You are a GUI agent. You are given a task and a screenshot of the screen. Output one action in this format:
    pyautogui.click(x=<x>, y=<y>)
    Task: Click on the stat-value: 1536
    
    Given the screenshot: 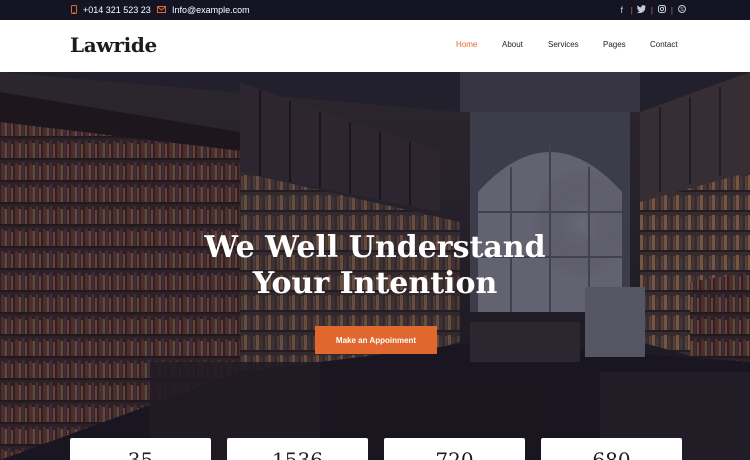 What is the action you would take?
    pyautogui.click(x=297, y=454)
    